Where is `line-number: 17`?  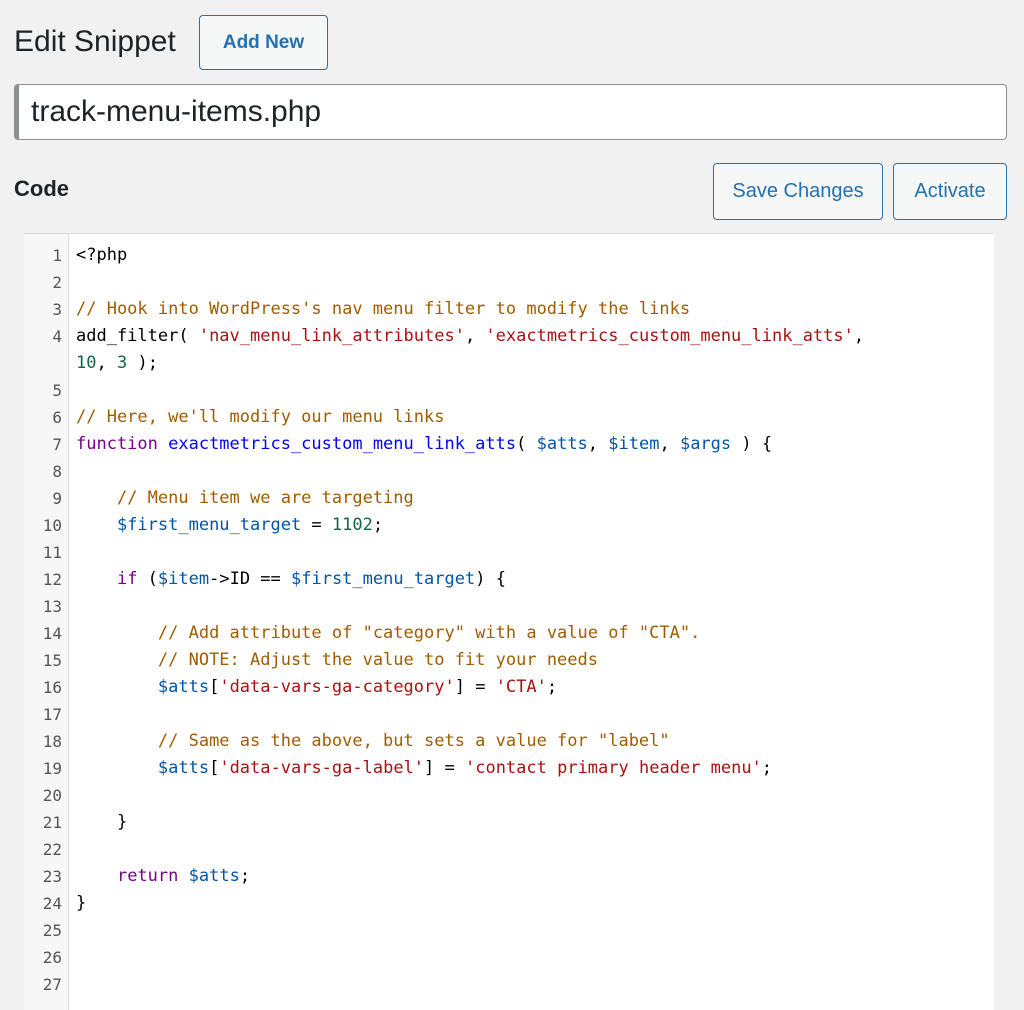
line-number: 17 is located at coordinates (52, 714).